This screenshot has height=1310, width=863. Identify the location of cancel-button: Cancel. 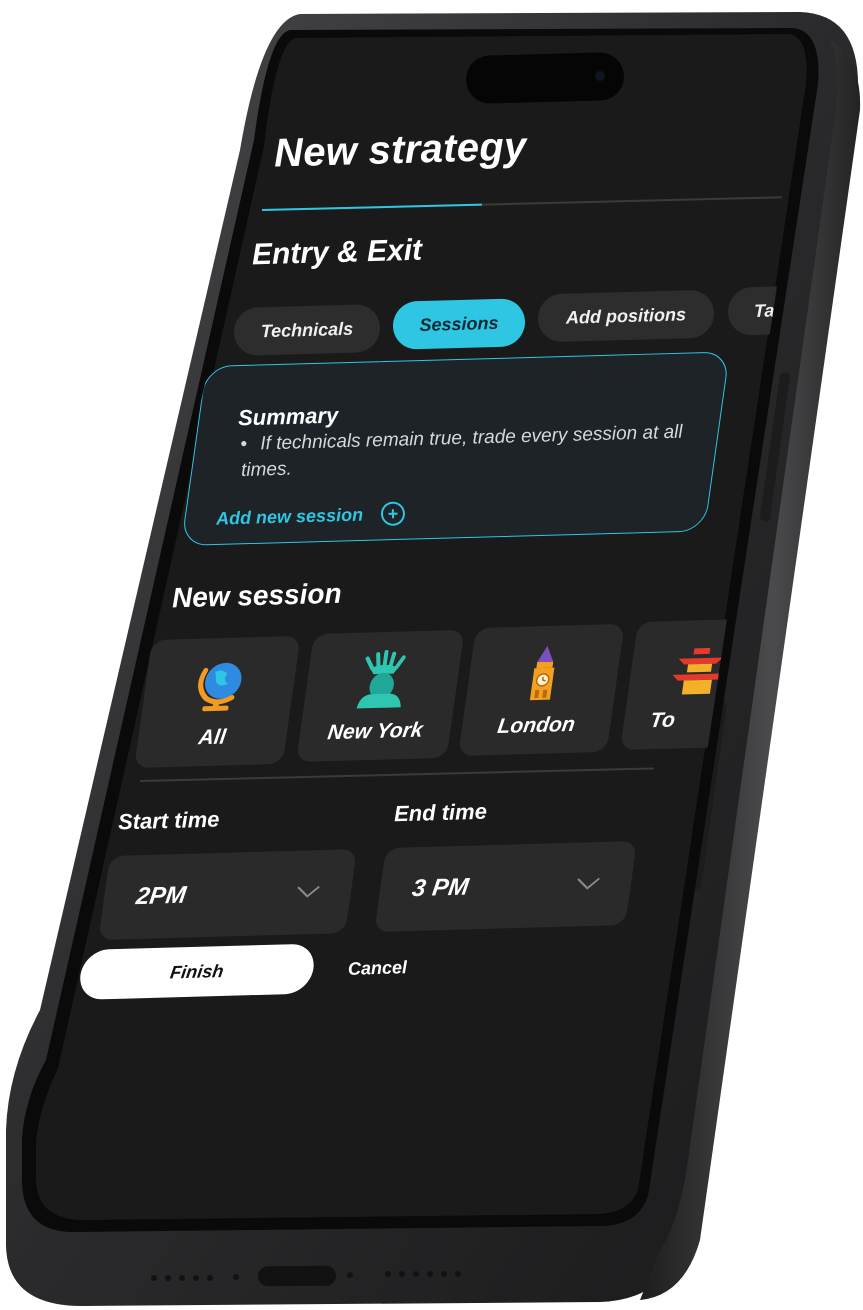
(378, 968).